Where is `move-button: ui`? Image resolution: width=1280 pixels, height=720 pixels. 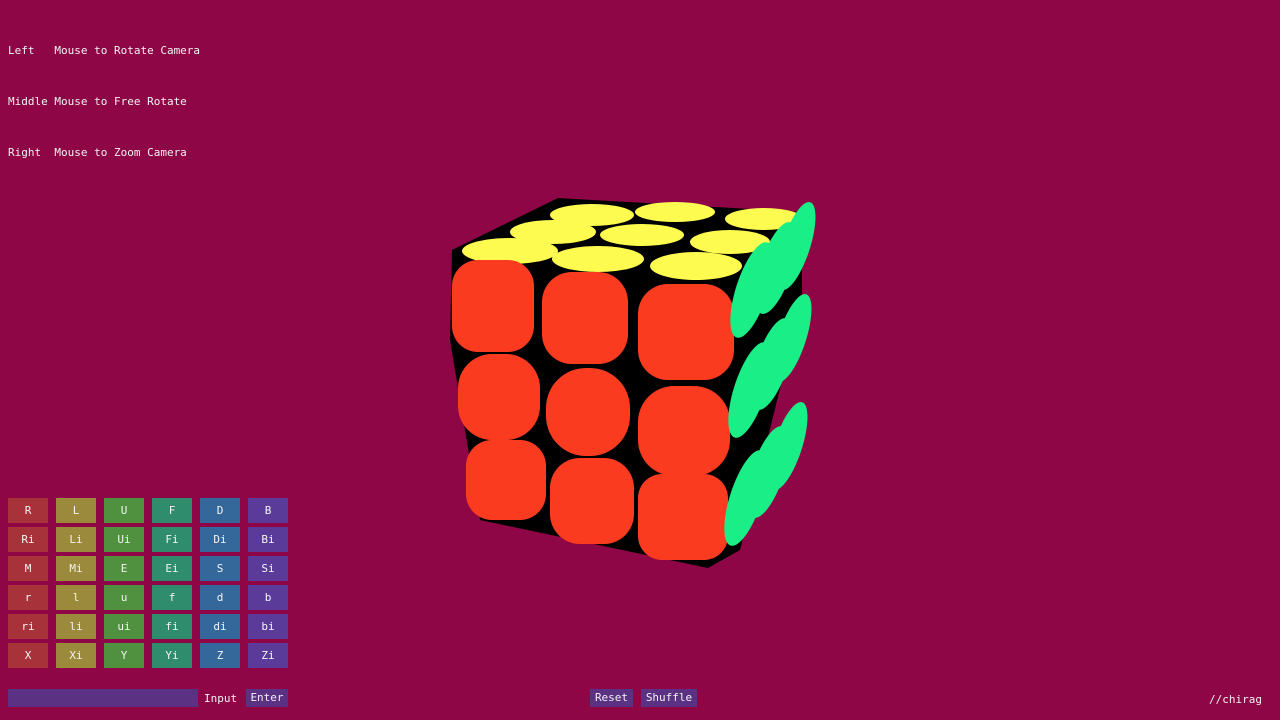 move-button: ui is located at coordinates (124, 626).